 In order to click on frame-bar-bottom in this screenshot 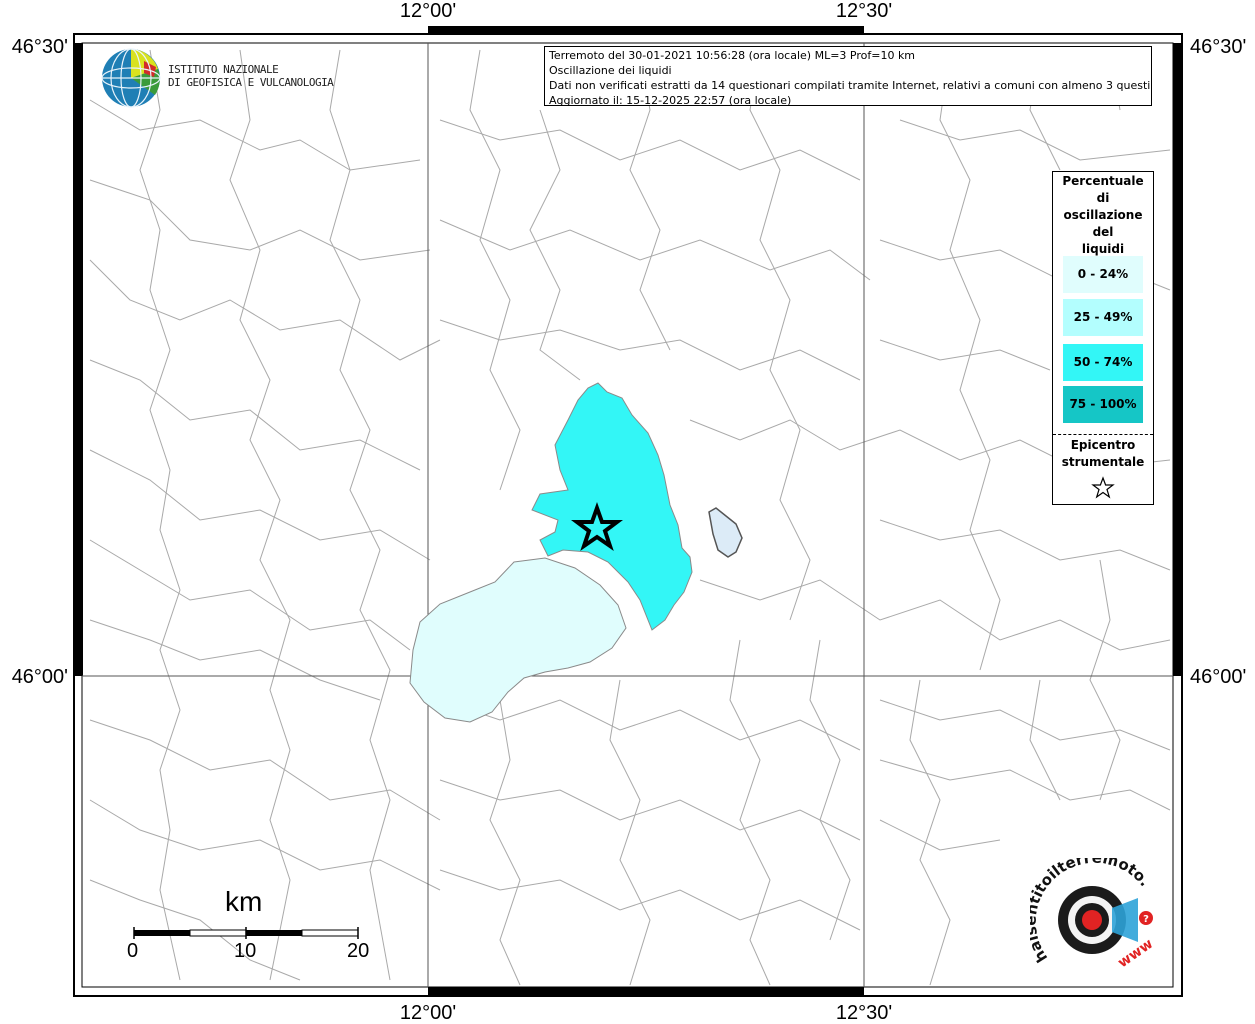, I will do `click(646, 991)`.